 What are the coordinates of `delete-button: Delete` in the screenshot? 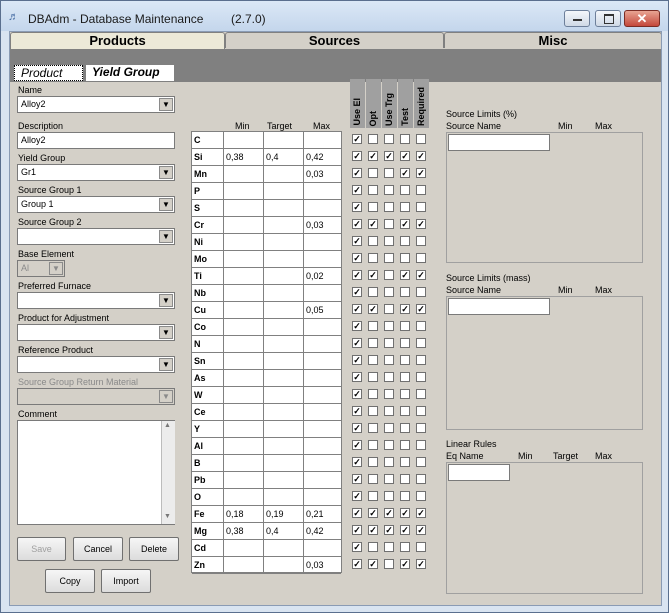 It's located at (154, 549).